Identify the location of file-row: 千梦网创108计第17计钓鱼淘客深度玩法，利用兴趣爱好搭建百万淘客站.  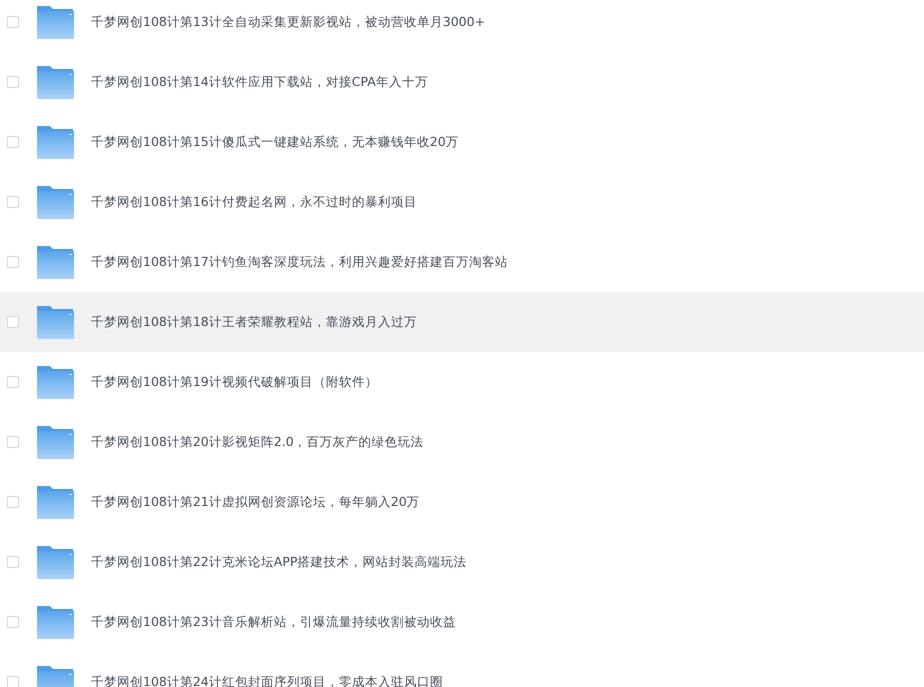
(462, 262).